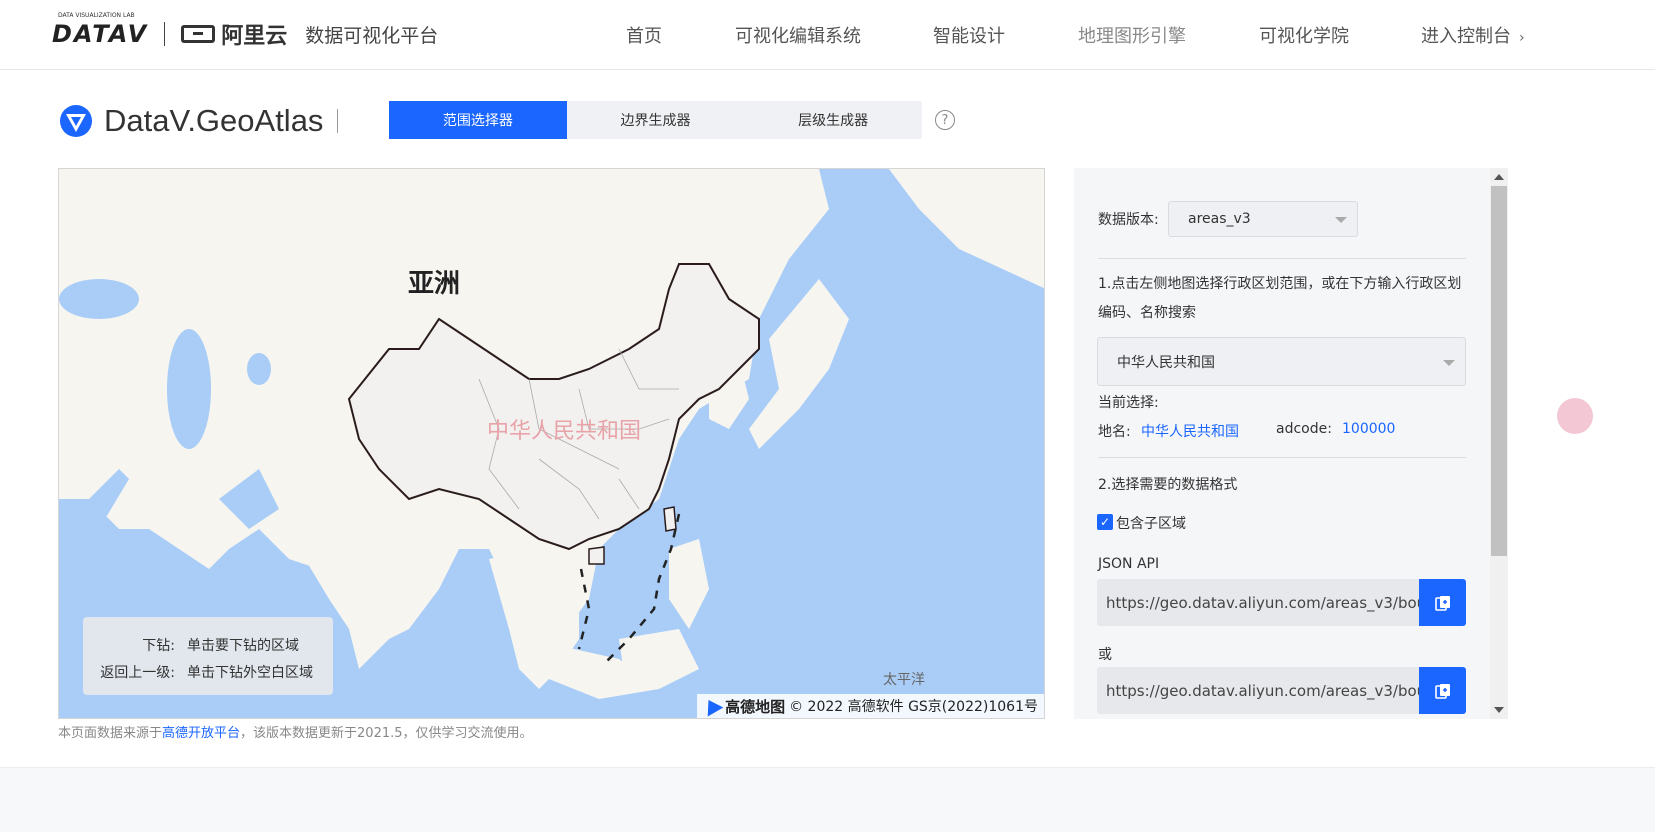  I want to click on copy-json-api-button, so click(1442, 602).